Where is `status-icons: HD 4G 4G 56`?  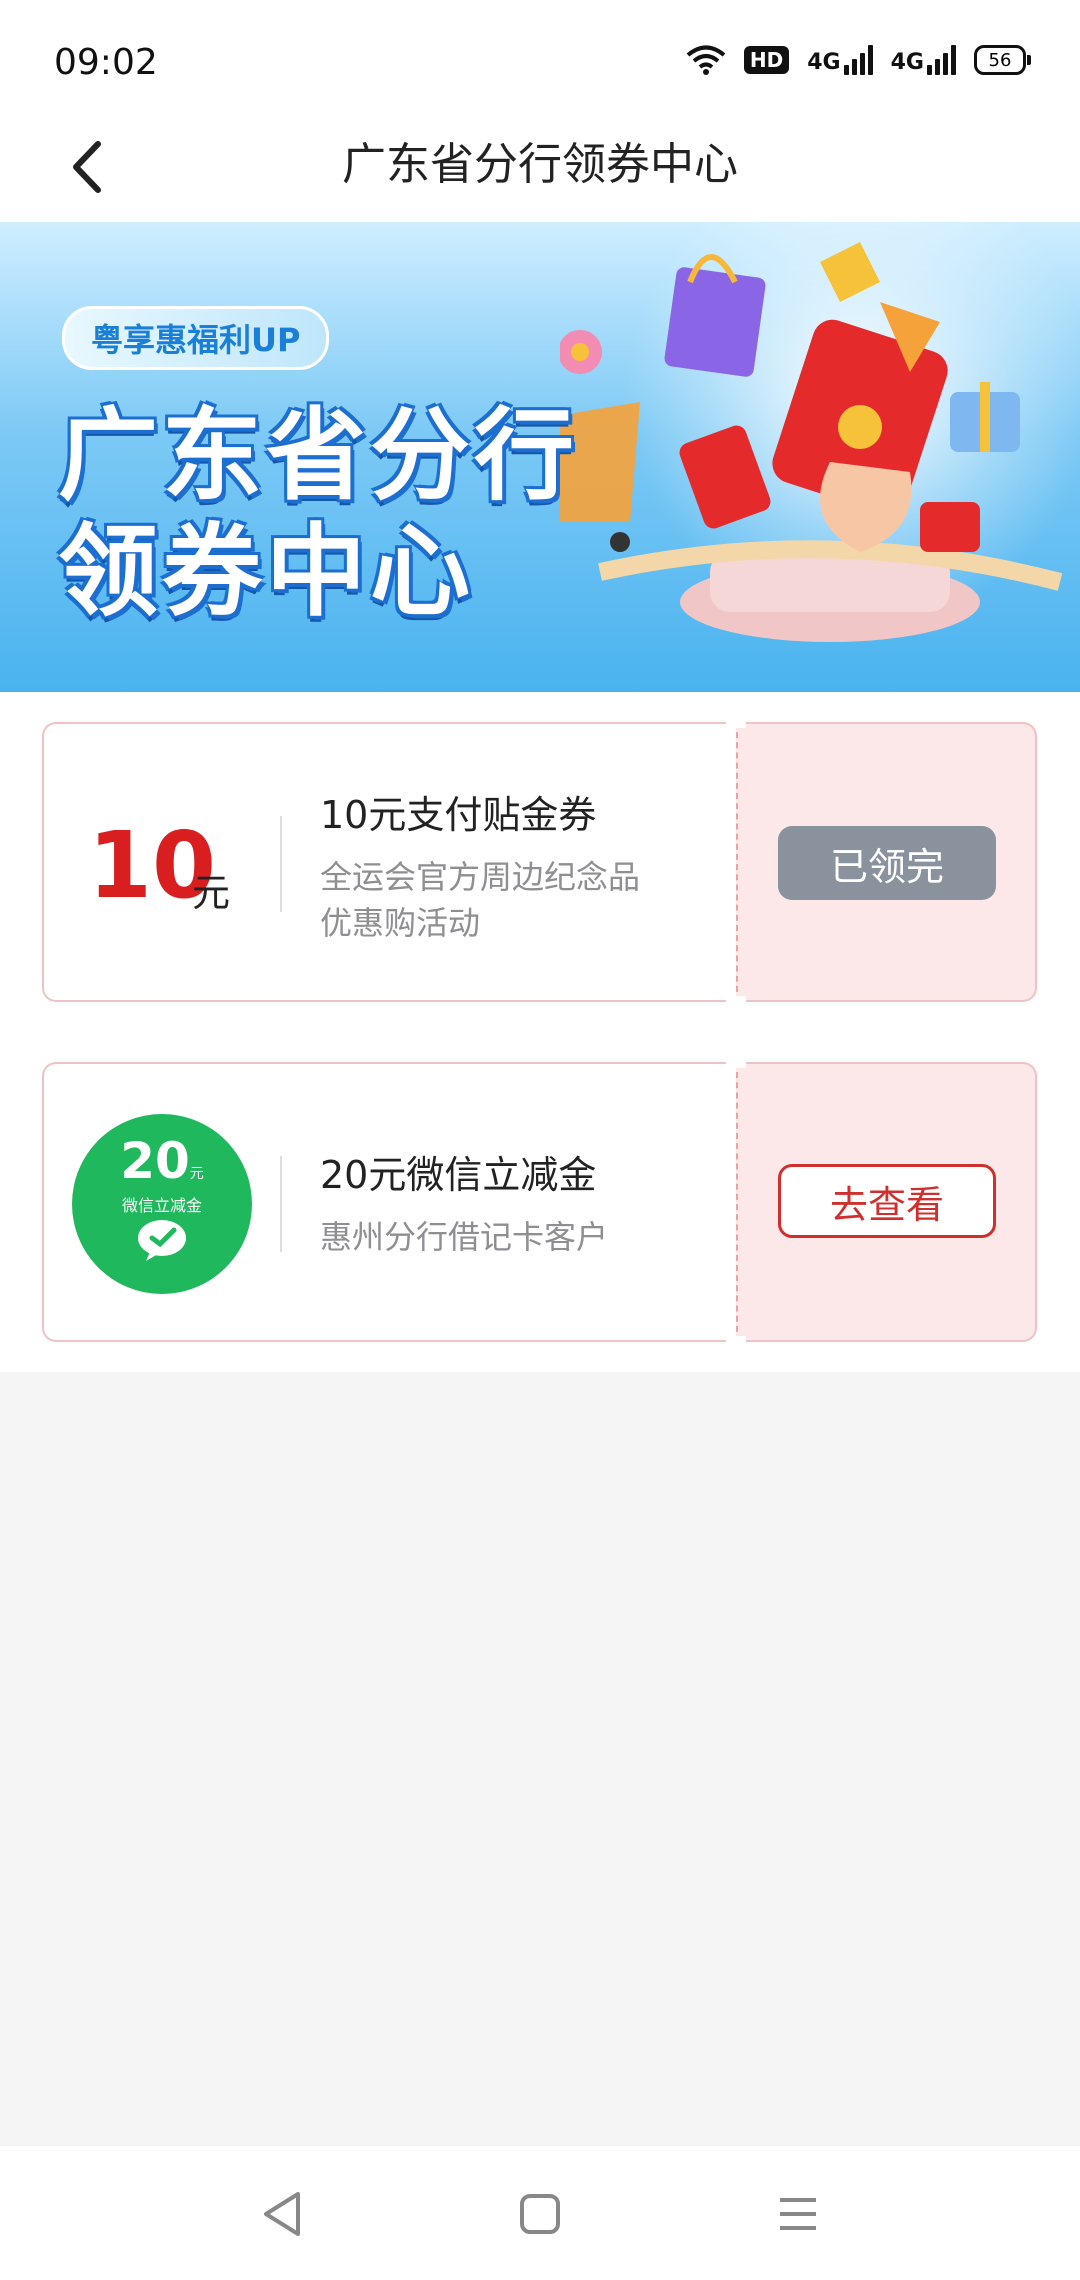 status-icons: HD 4G 4G 56 is located at coordinates (858, 60).